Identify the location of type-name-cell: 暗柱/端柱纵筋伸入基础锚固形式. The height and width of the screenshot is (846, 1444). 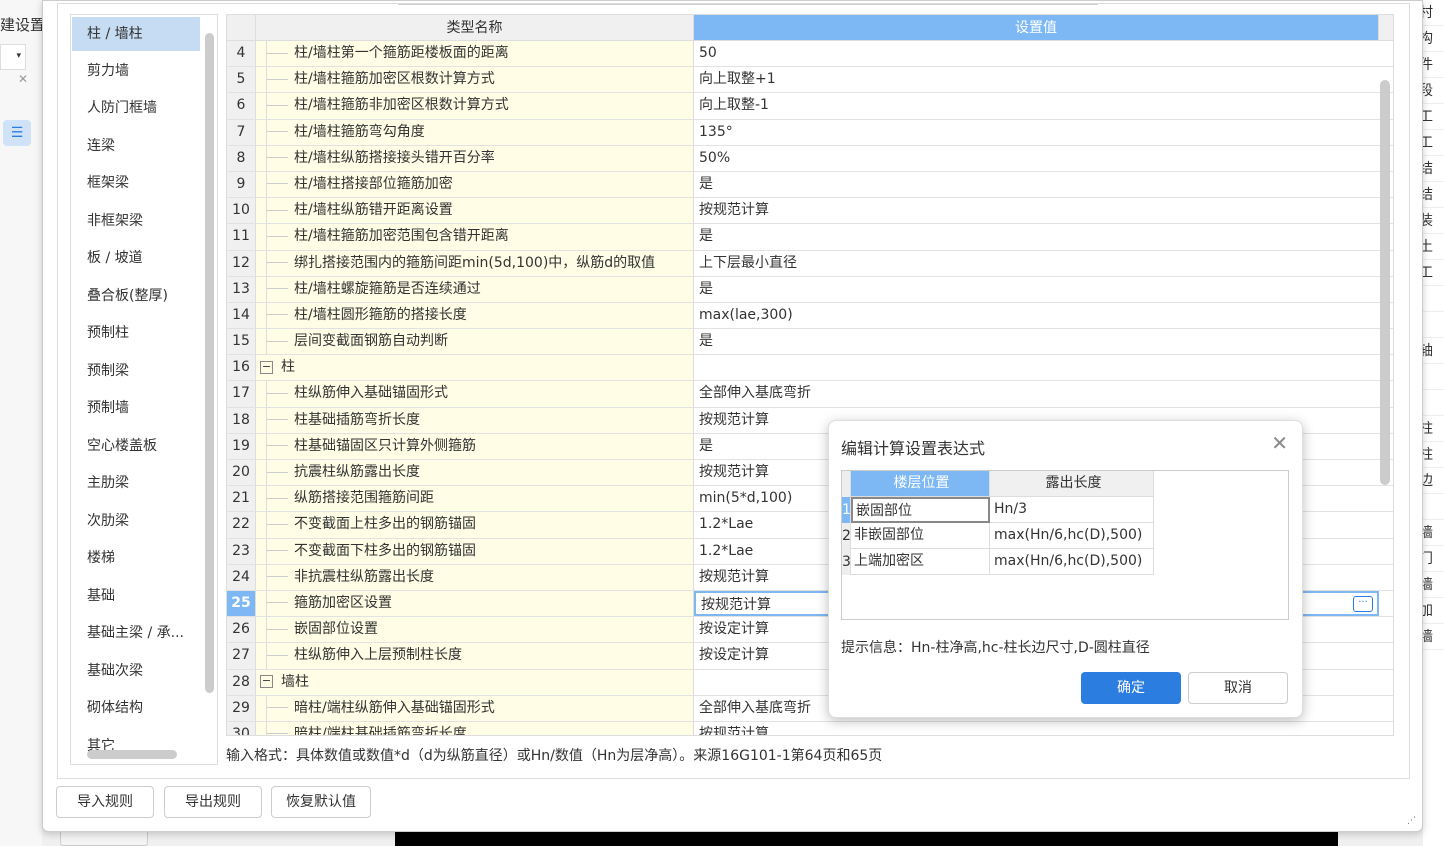
(475, 708).